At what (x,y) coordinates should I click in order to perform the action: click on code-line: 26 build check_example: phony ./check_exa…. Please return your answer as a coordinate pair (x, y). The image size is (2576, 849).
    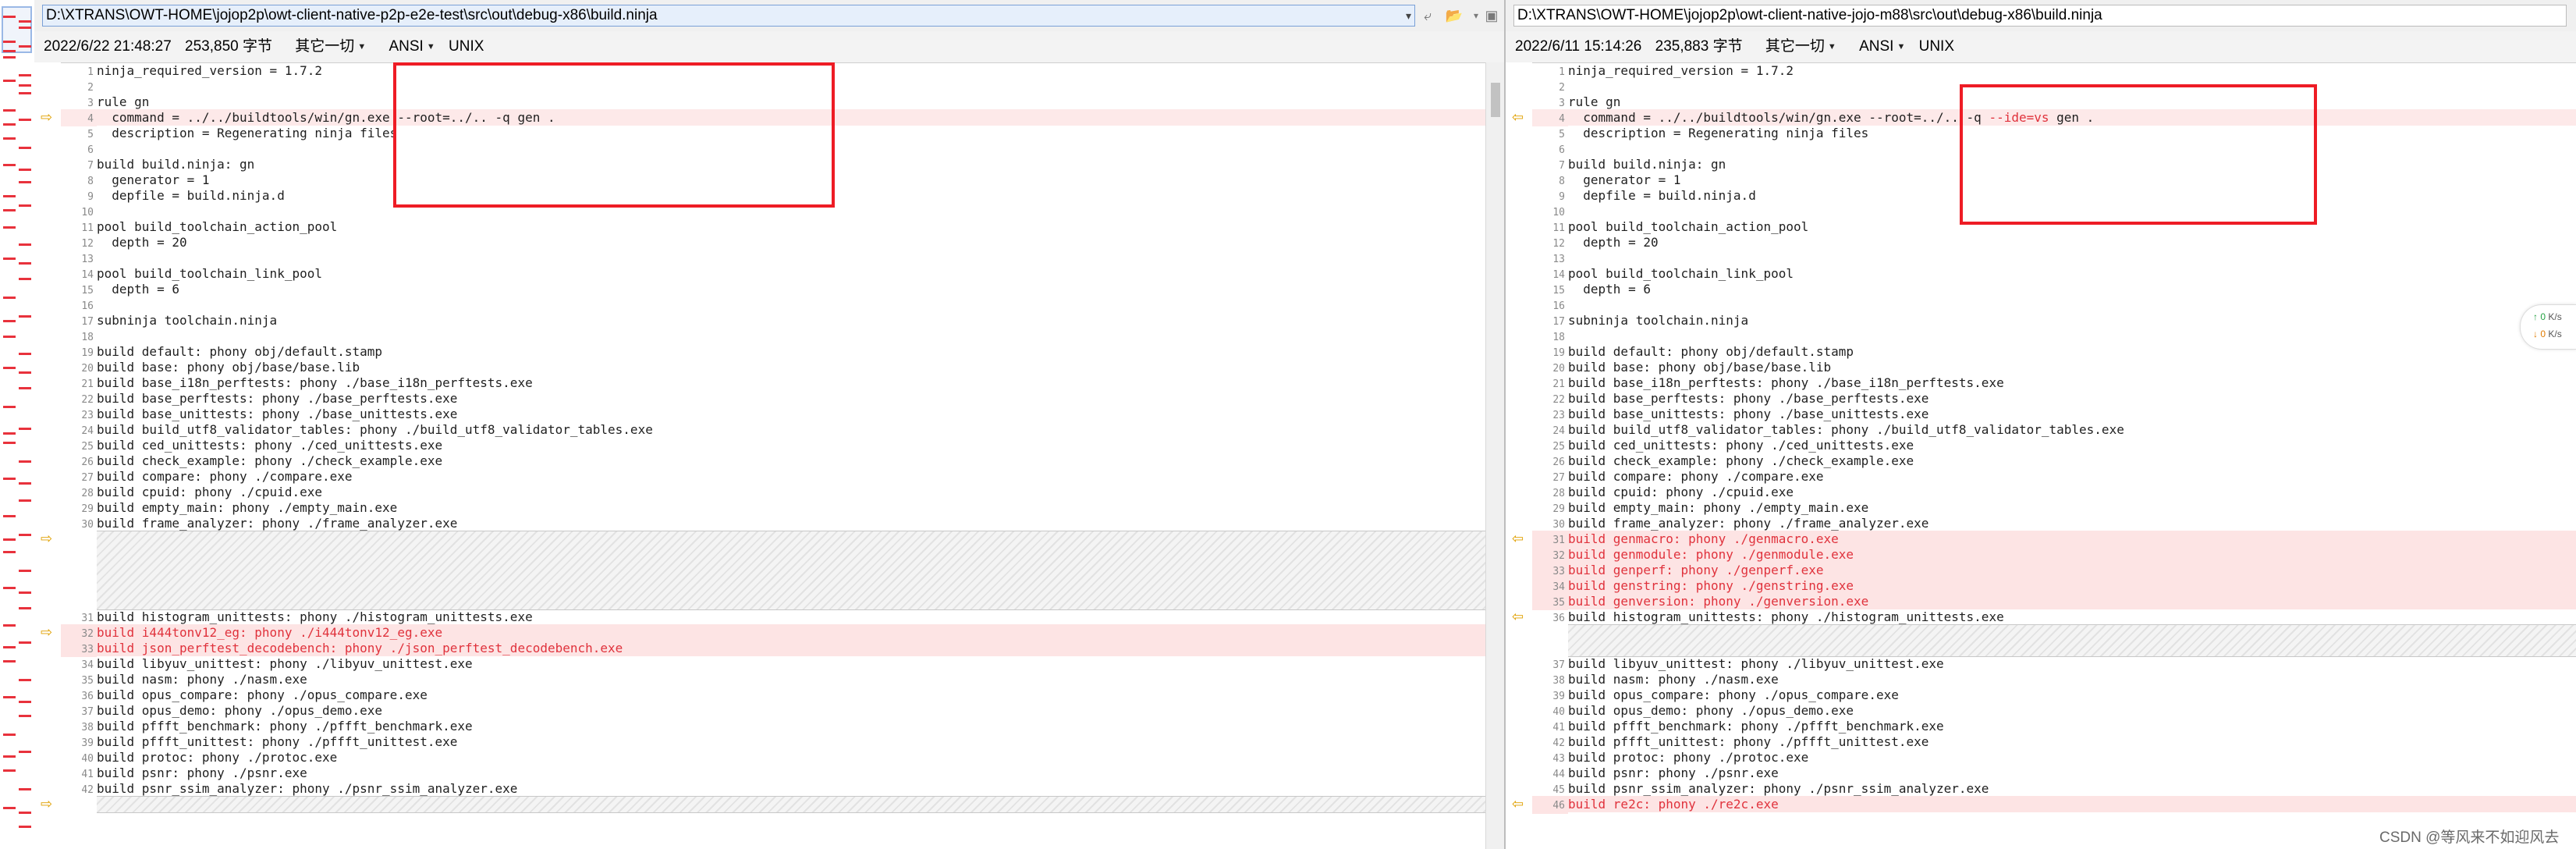
    Looking at the image, I should click on (782, 462).